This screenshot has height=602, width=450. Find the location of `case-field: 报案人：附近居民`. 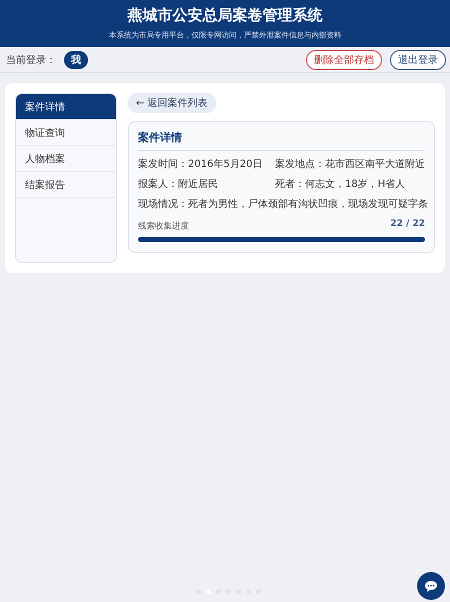

case-field: 报案人：附近居民 is located at coordinates (206, 184).